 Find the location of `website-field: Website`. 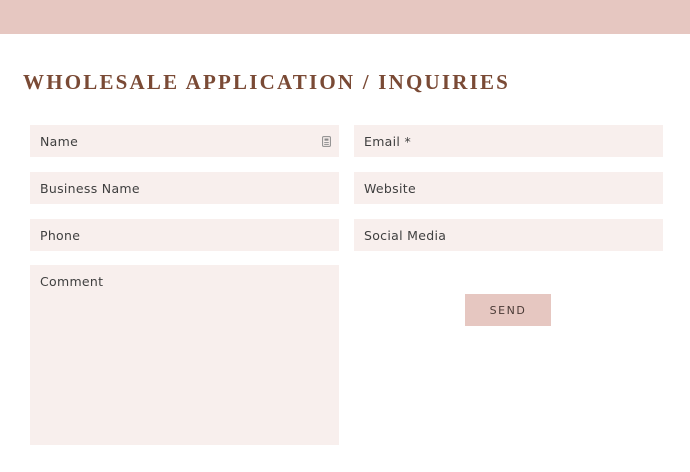

website-field: Website is located at coordinates (508, 188).